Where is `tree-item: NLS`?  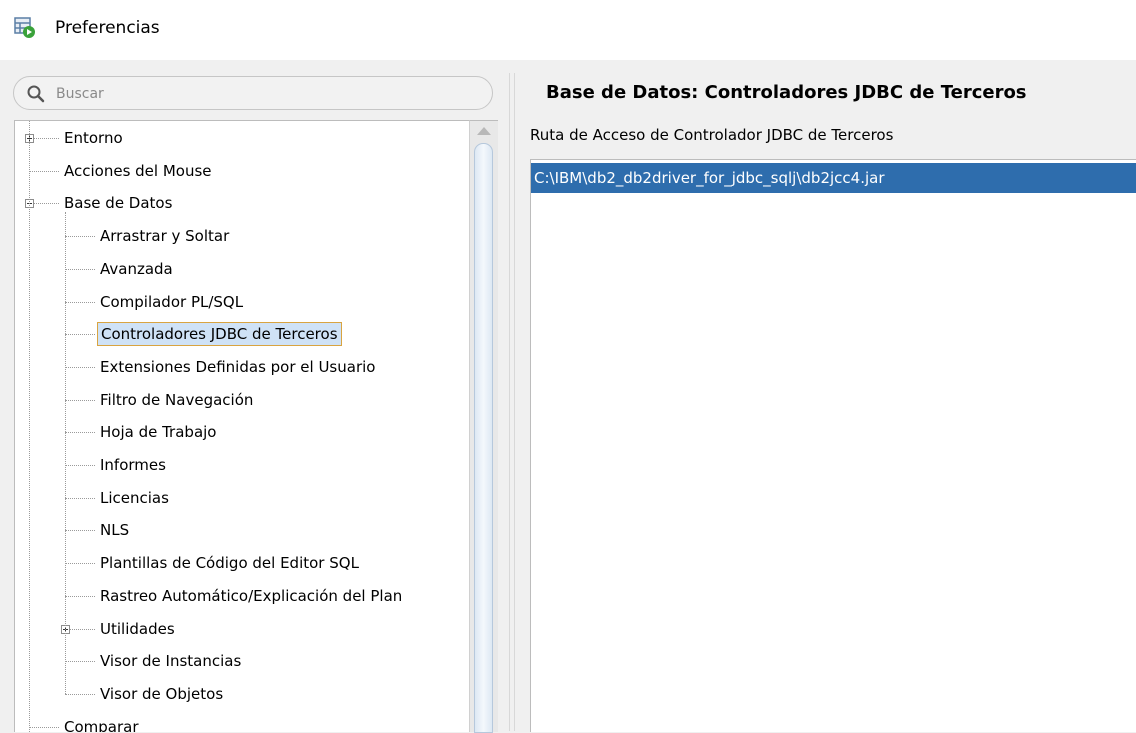 tree-item: NLS is located at coordinates (114, 530).